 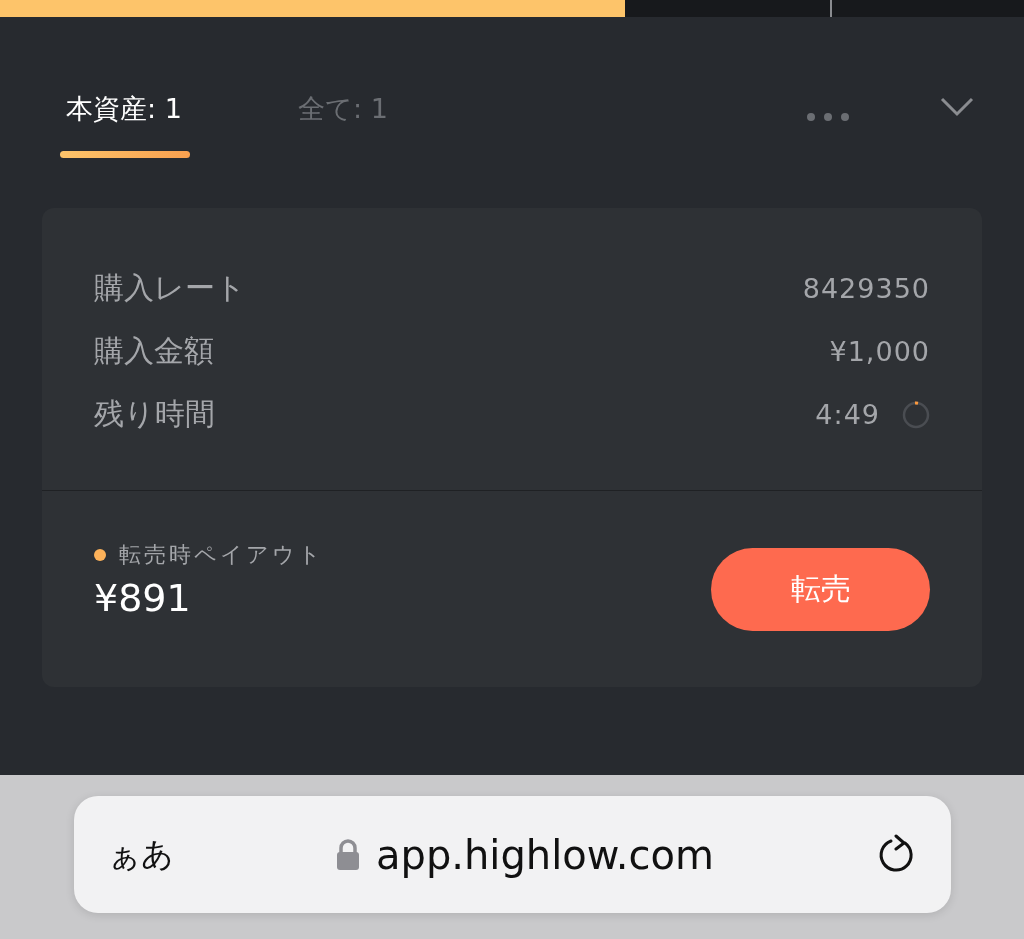 What do you see at coordinates (143, 598) in the screenshot?
I see `payout-value: ¥891` at bounding box center [143, 598].